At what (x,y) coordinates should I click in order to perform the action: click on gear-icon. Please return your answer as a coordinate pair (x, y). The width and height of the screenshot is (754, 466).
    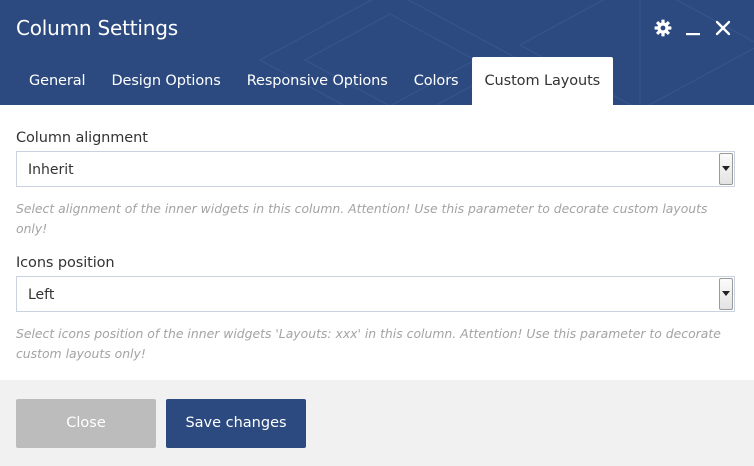
    Looking at the image, I should click on (663, 28).